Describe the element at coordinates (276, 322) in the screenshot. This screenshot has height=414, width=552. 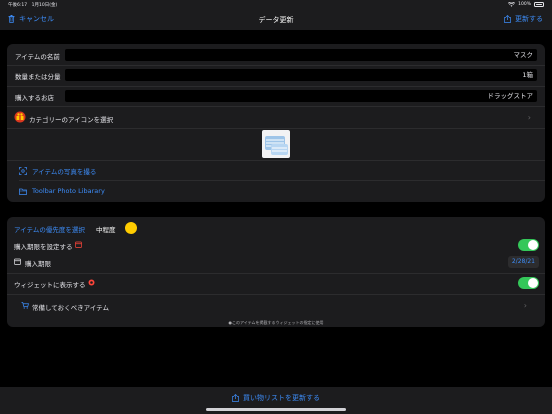
I see `widget-footnote: ●このアイテムを掲載するウィジェットの指定に使用` at that location.